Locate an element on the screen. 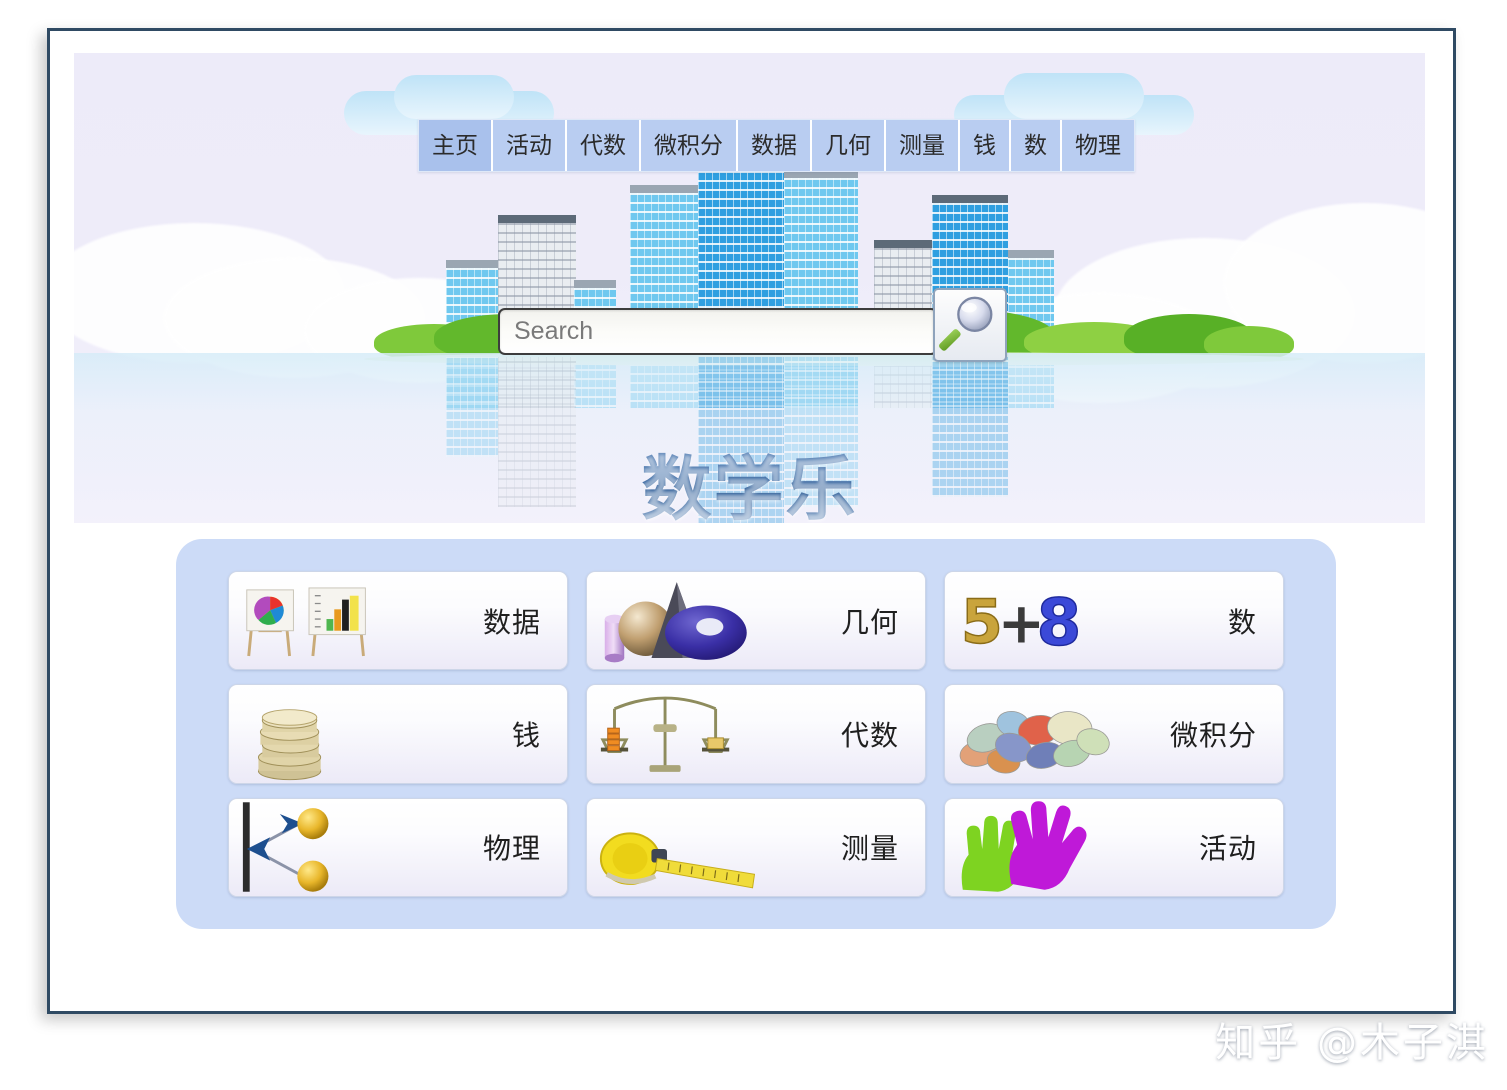 The height and width of the screenshot is (1090, 1507). svg-text: 8 is located at coordinates (1059, 622).